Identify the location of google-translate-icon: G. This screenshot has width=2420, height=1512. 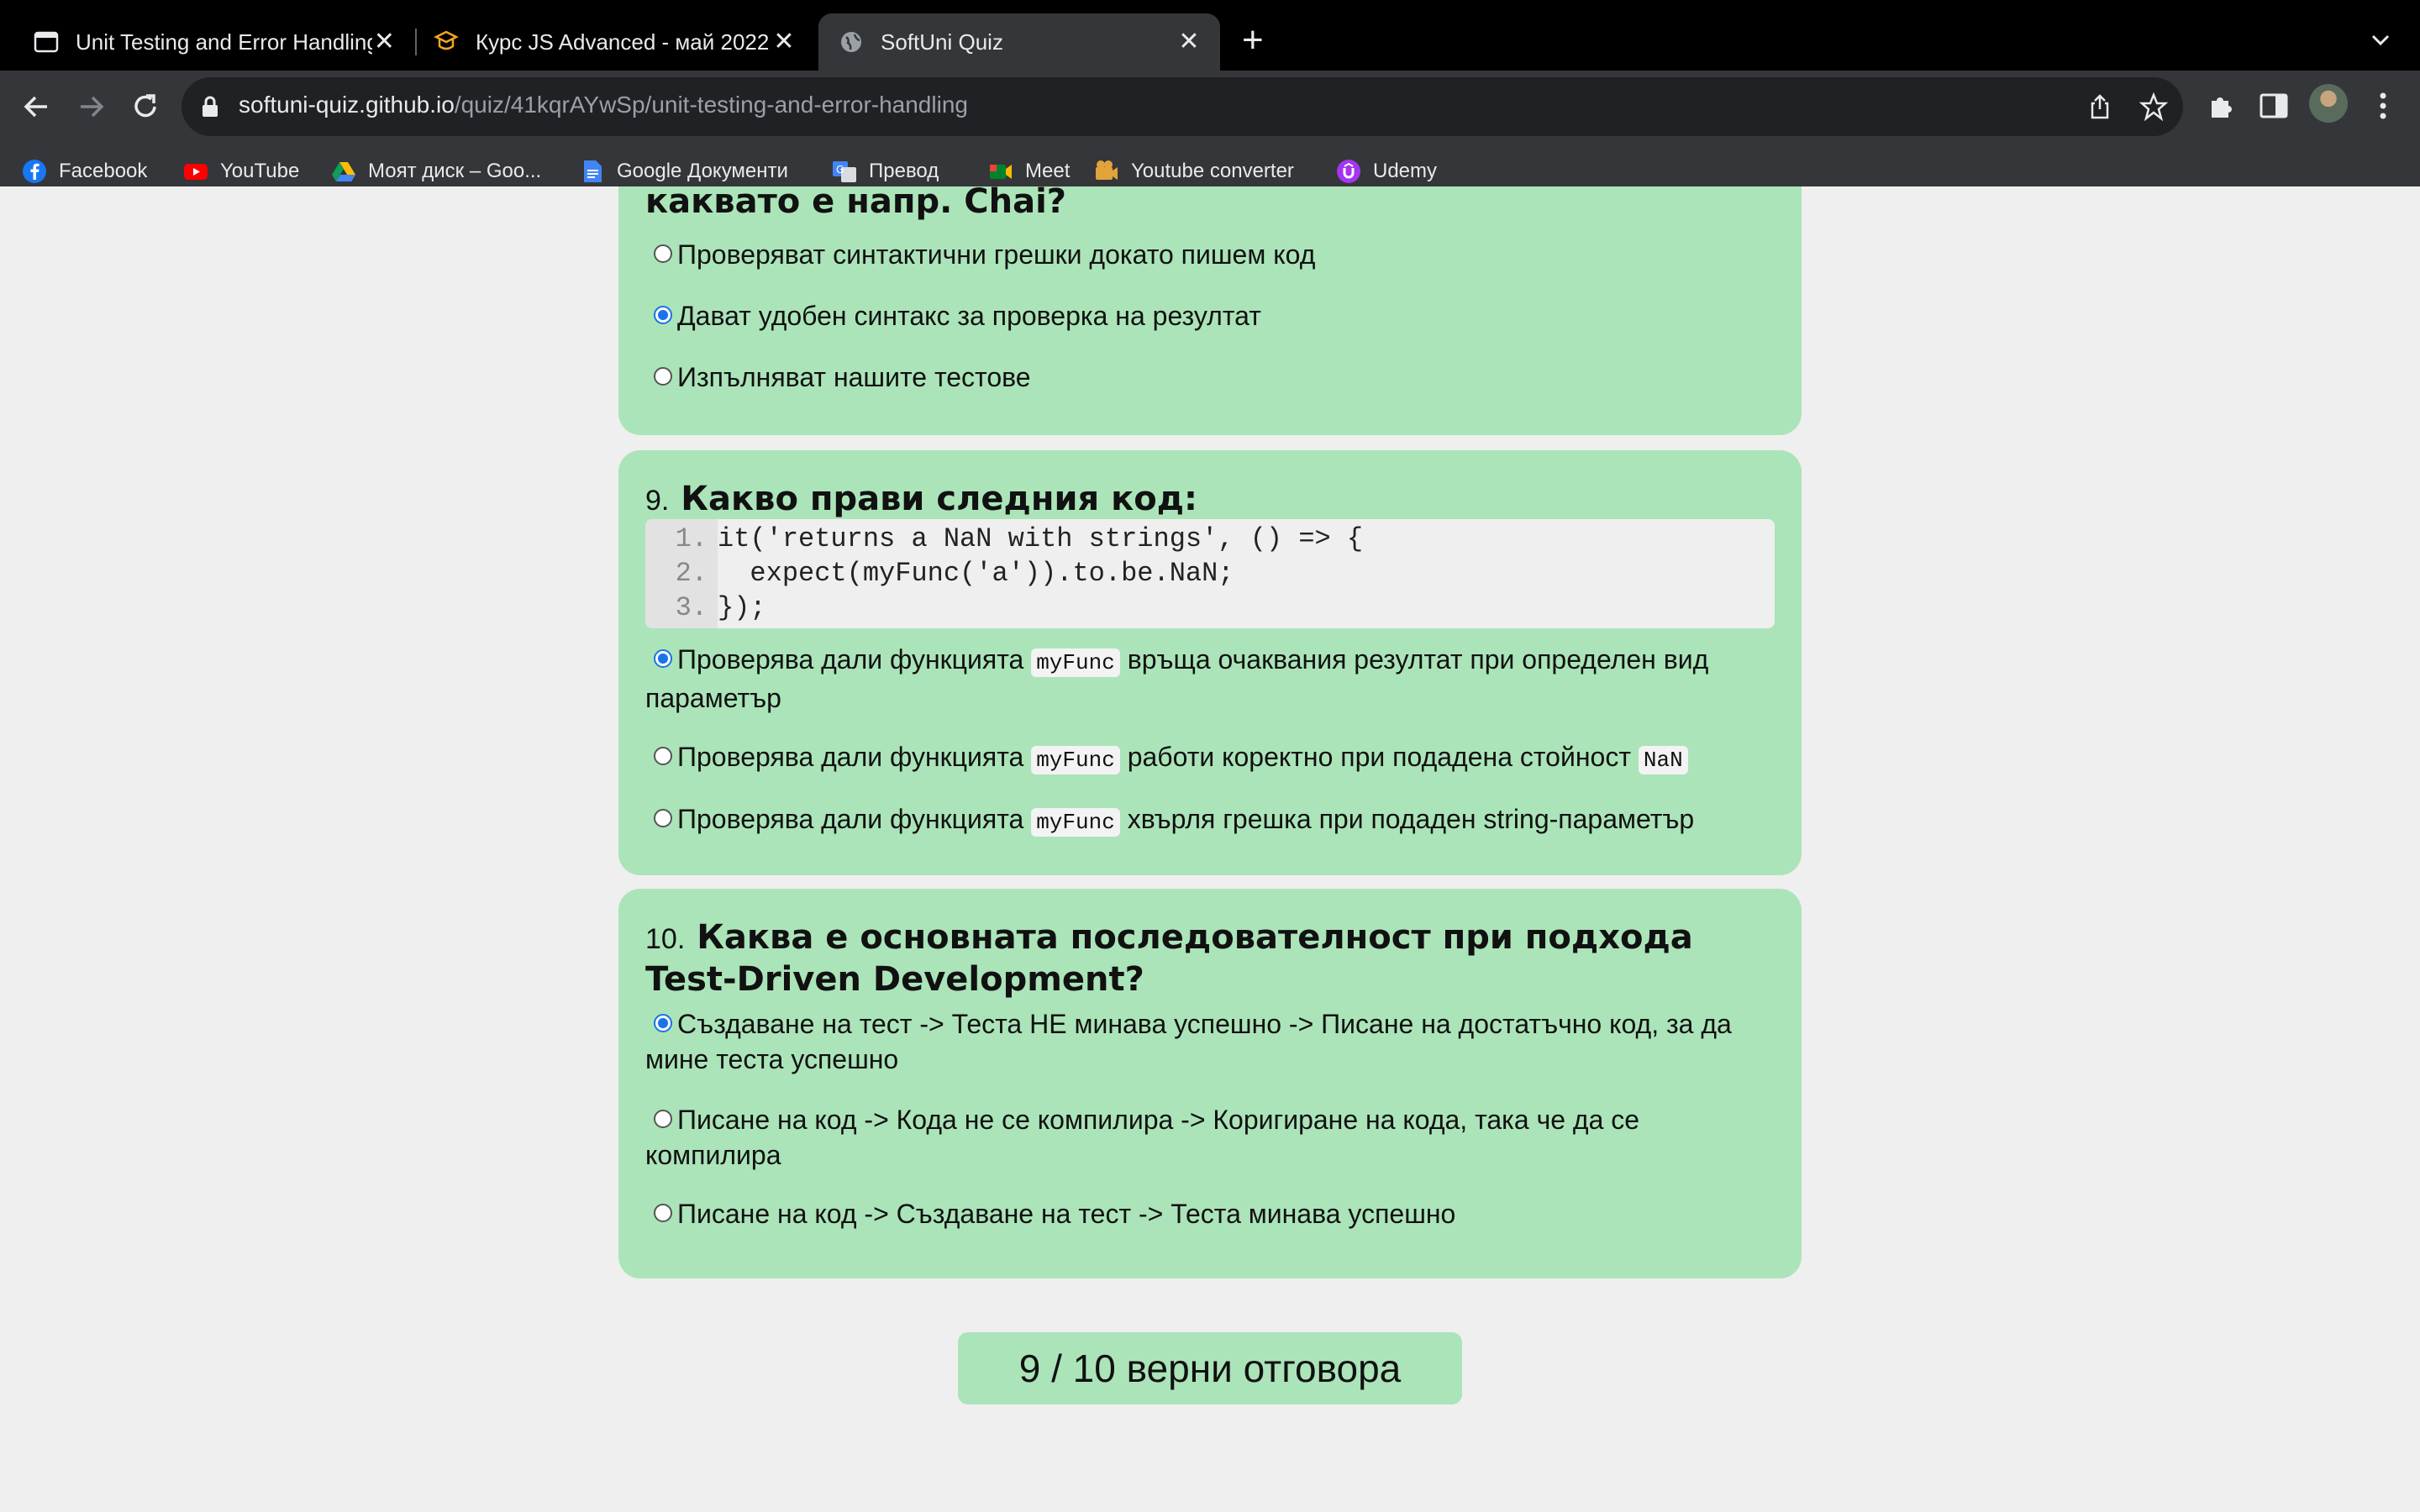
(844, 171).